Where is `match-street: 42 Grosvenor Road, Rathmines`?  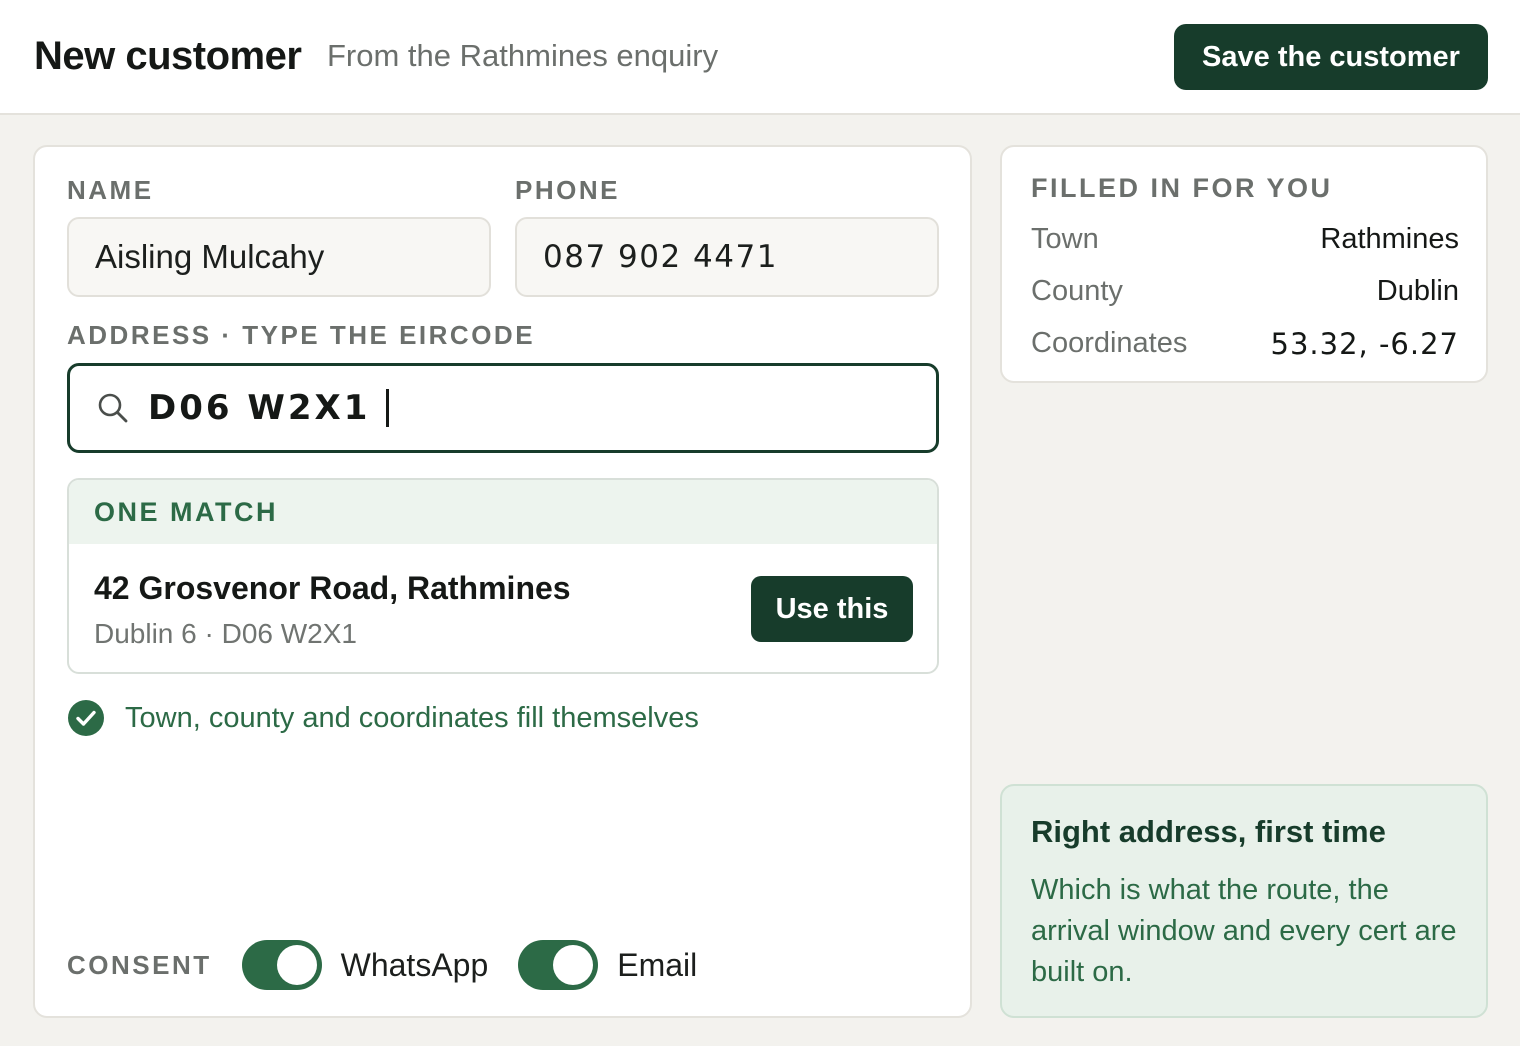
match-street: 42 Grosvenor Road, Rathmines is located at coordinates (332, 588).